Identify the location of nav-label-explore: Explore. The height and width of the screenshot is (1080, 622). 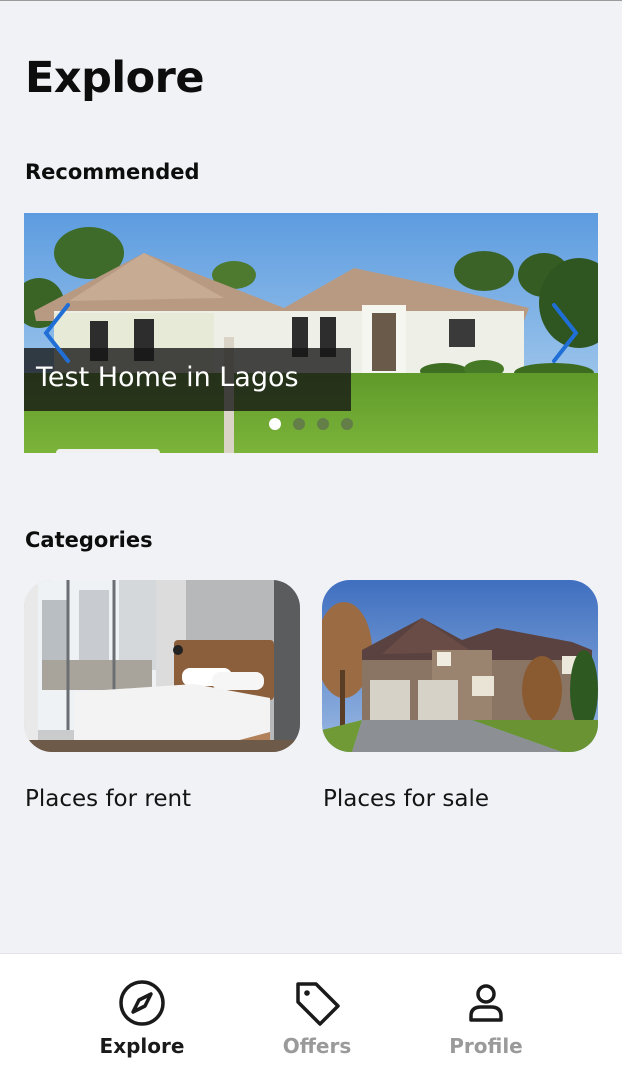
(142, 1046).